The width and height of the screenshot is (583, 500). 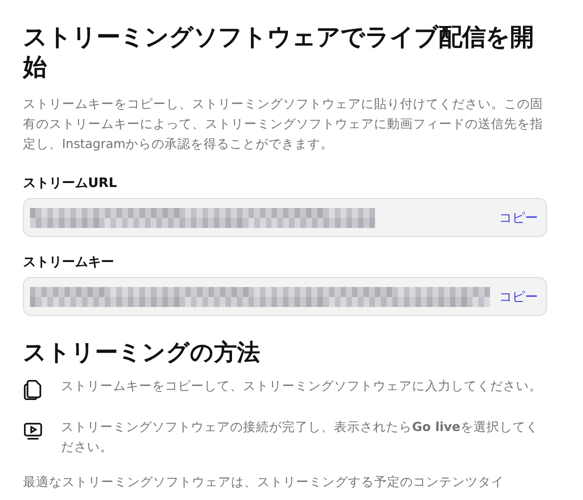 What do you see at coordinates (278, 52) in the screenshot?
I see `page-title: ストリーミングソフトウェアでライブ配信を開始` at bounding box center [278, 52].